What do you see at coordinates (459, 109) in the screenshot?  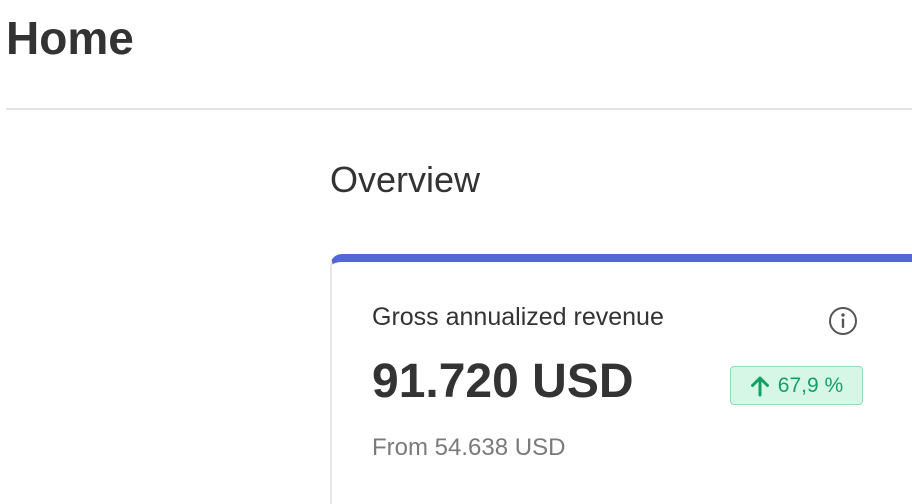 I see `header-divider` at bounding box center [459, 109].